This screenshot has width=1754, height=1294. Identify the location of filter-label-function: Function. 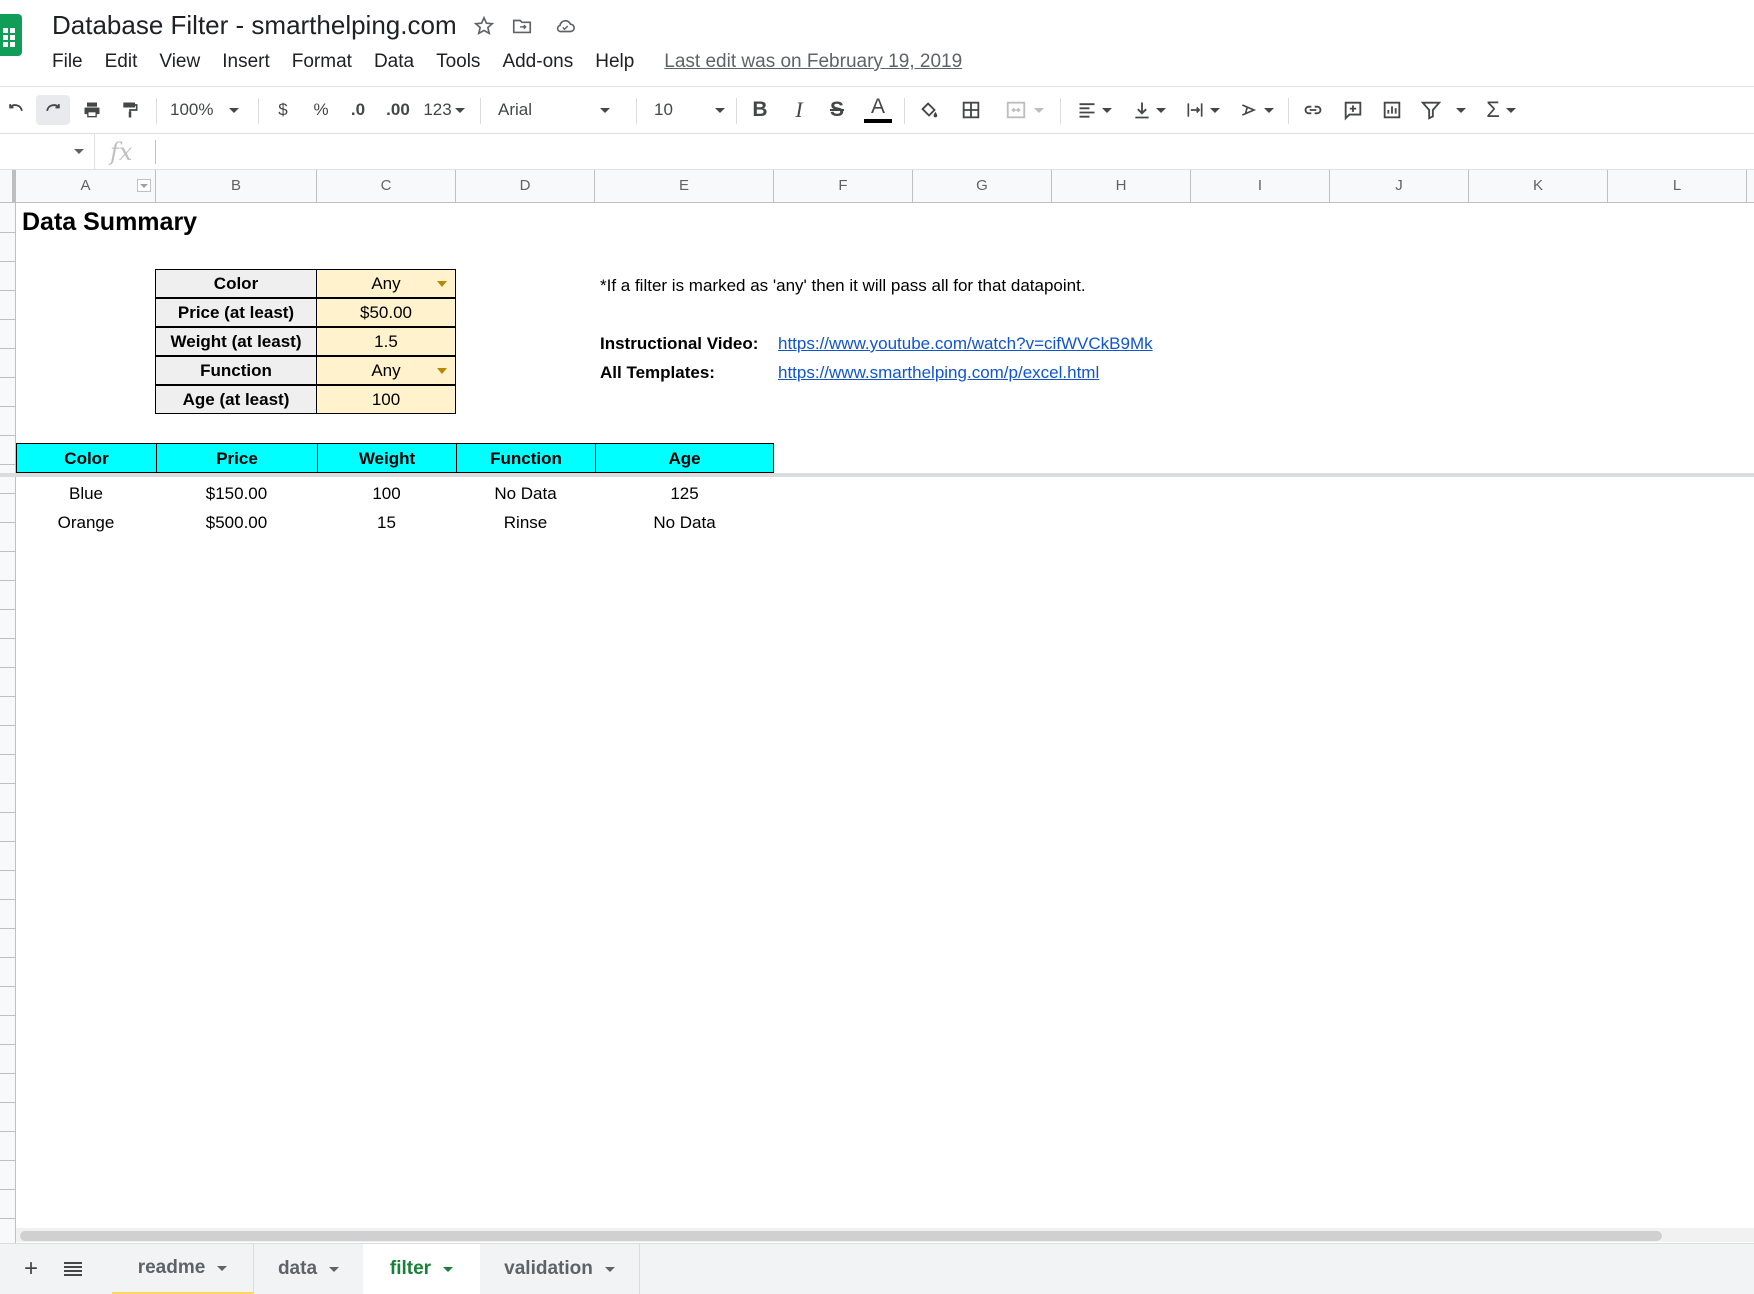
(236, 370).